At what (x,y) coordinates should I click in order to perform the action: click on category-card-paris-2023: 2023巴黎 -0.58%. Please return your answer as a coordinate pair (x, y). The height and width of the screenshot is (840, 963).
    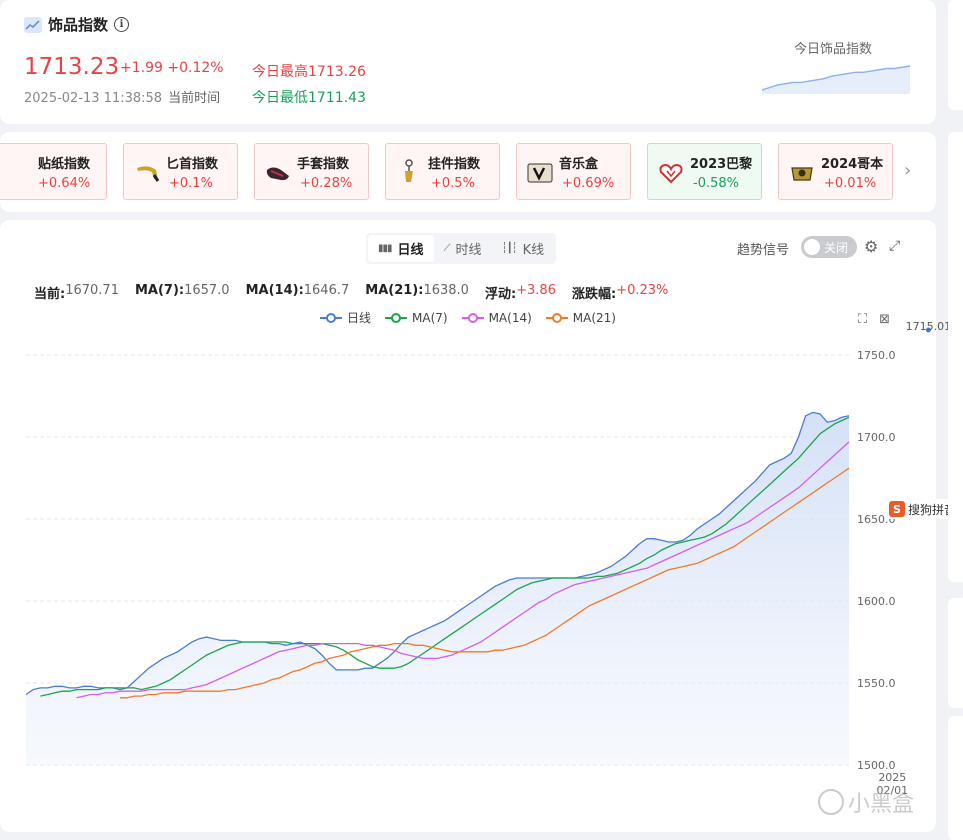
    Looking at the image, I should click on (704, 171).